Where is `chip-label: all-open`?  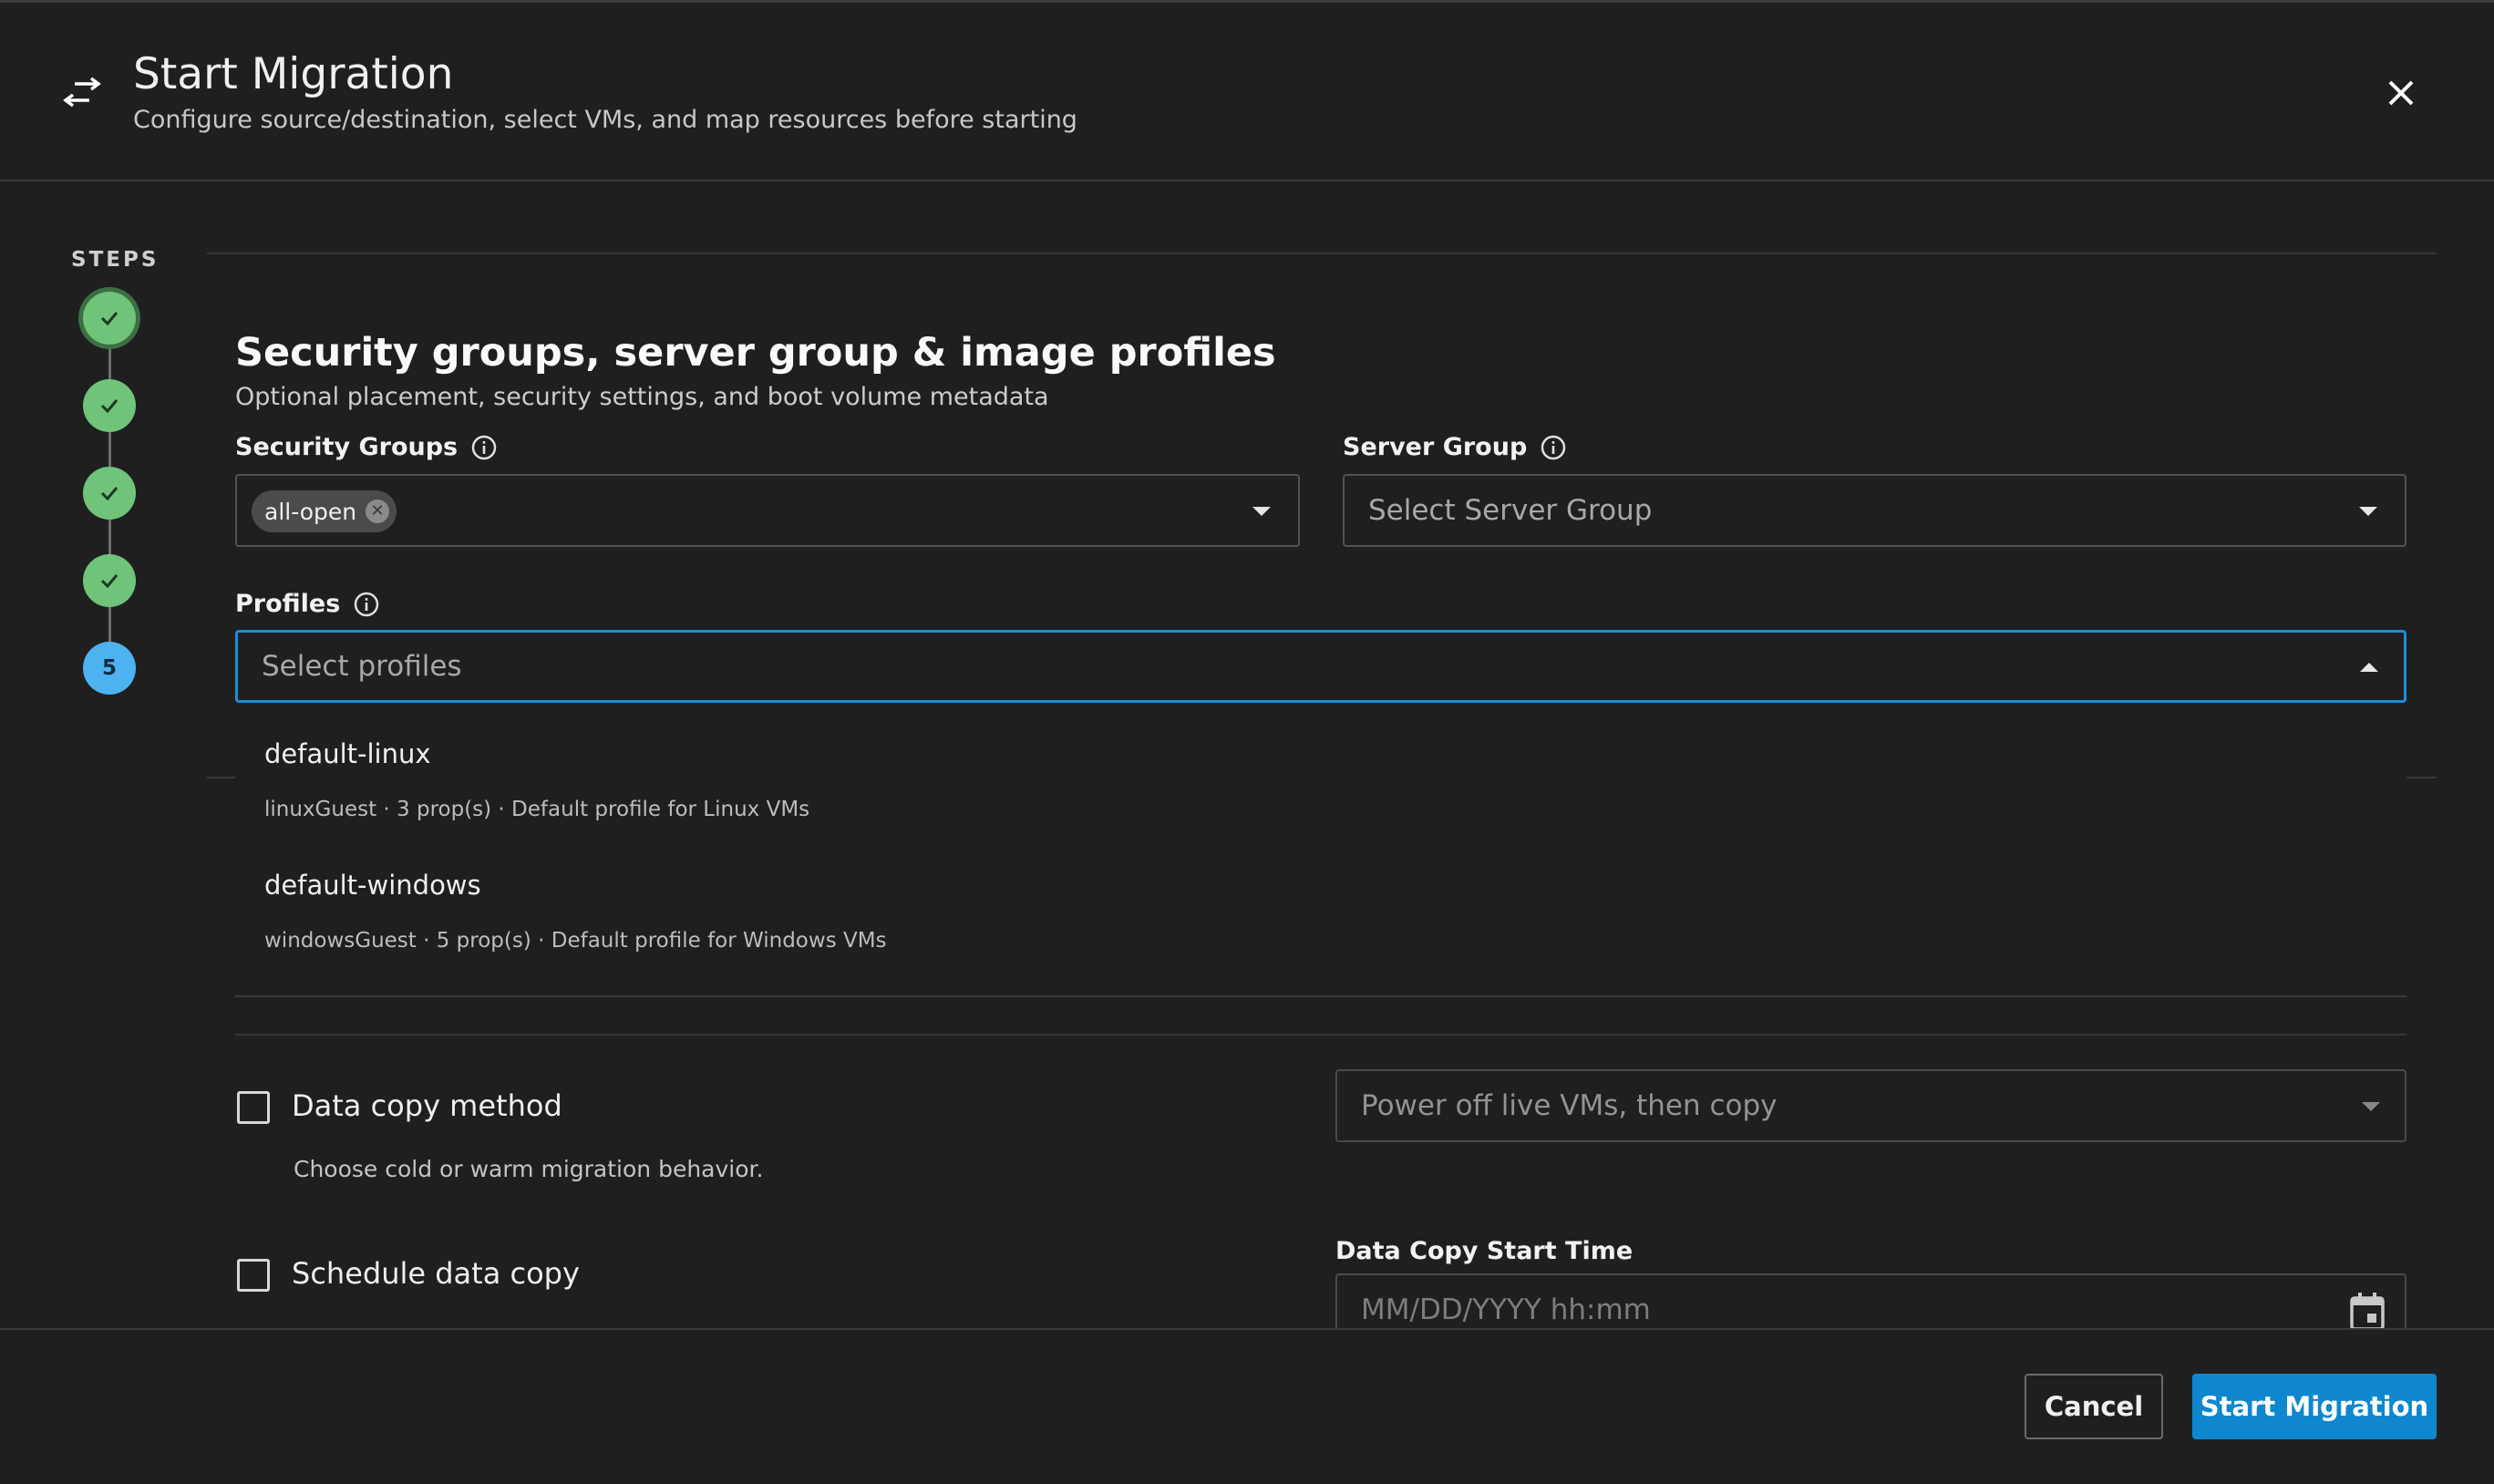 chip-label: all-open is located at coordinates (311, 511).